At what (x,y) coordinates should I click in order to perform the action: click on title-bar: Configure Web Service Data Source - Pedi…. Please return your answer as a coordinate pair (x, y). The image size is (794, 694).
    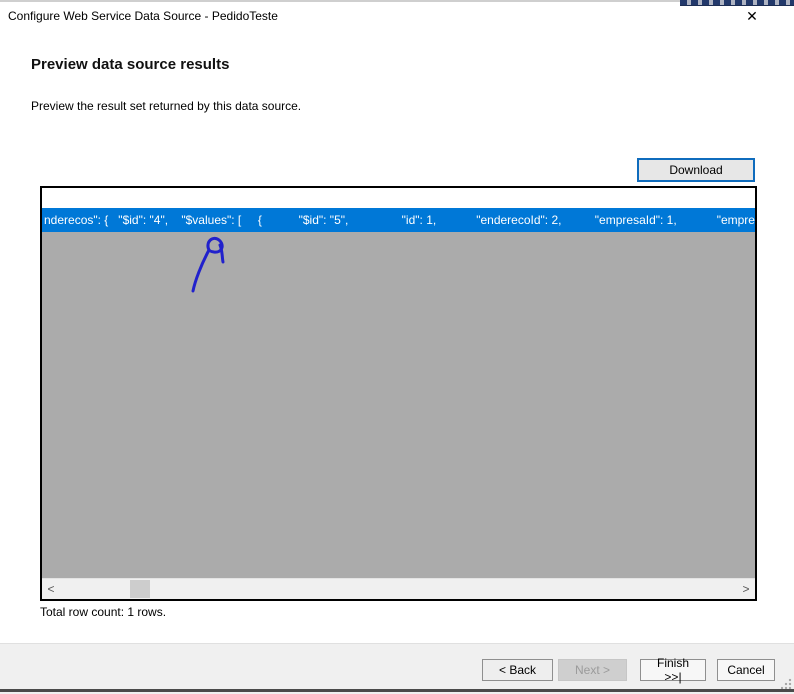
    Looking at the image, I should click on (397, 16).